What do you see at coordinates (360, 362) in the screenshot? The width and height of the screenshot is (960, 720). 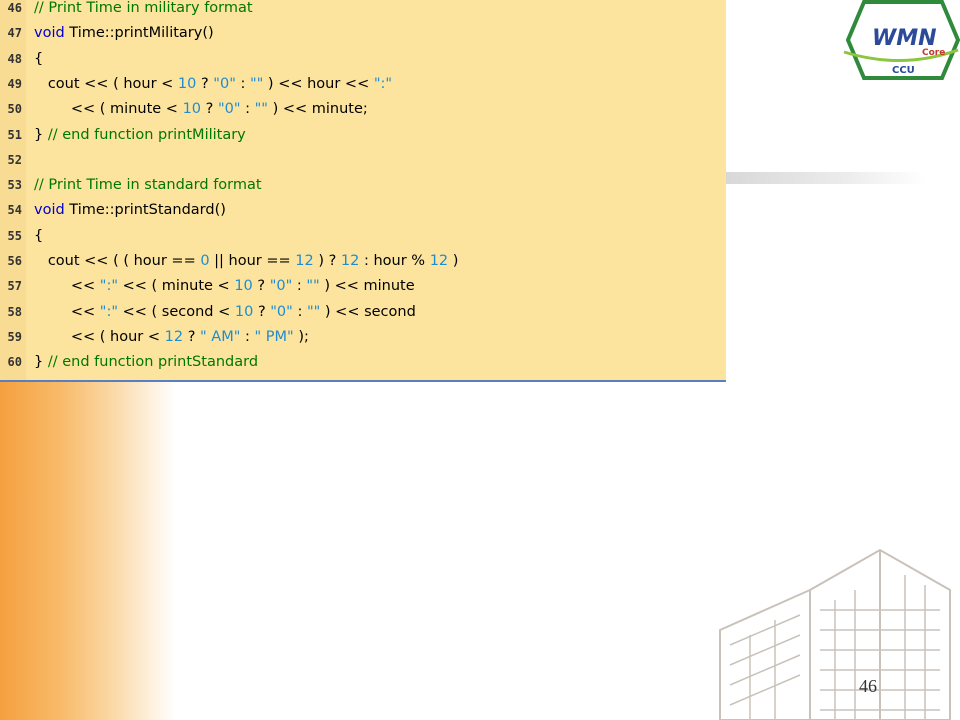 I see `code-line: 60} // end function printStandard` at bounding box center [360, 362].